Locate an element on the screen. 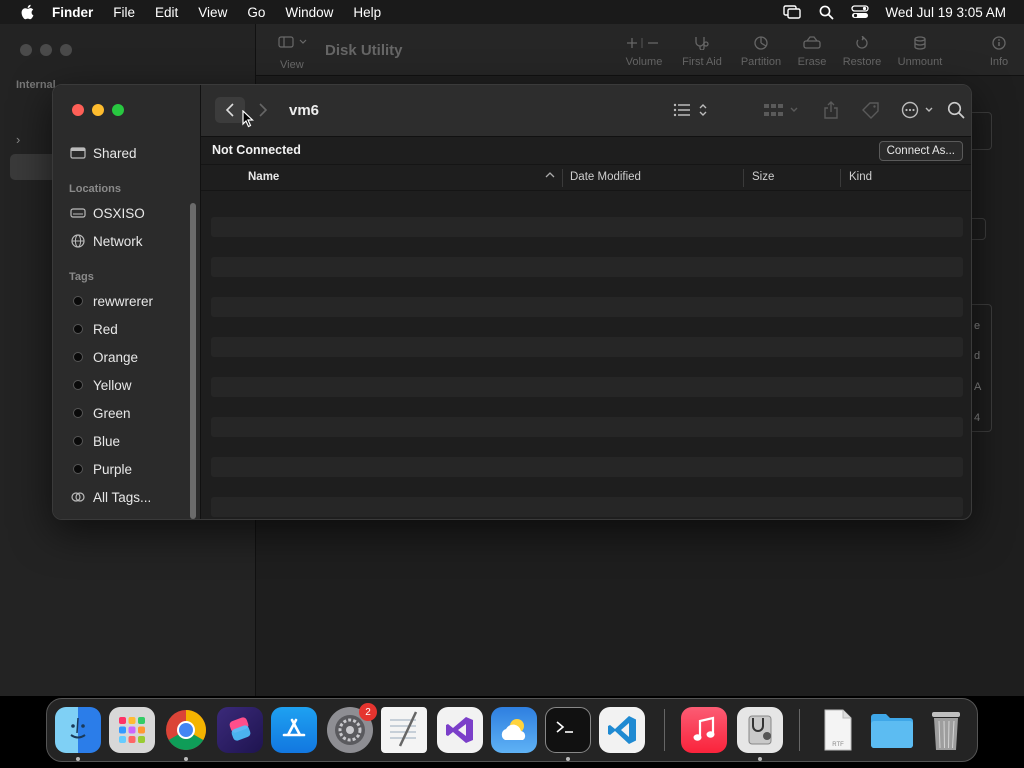  sidebar-locations-header: Locations is located at coordinates (95, 189).